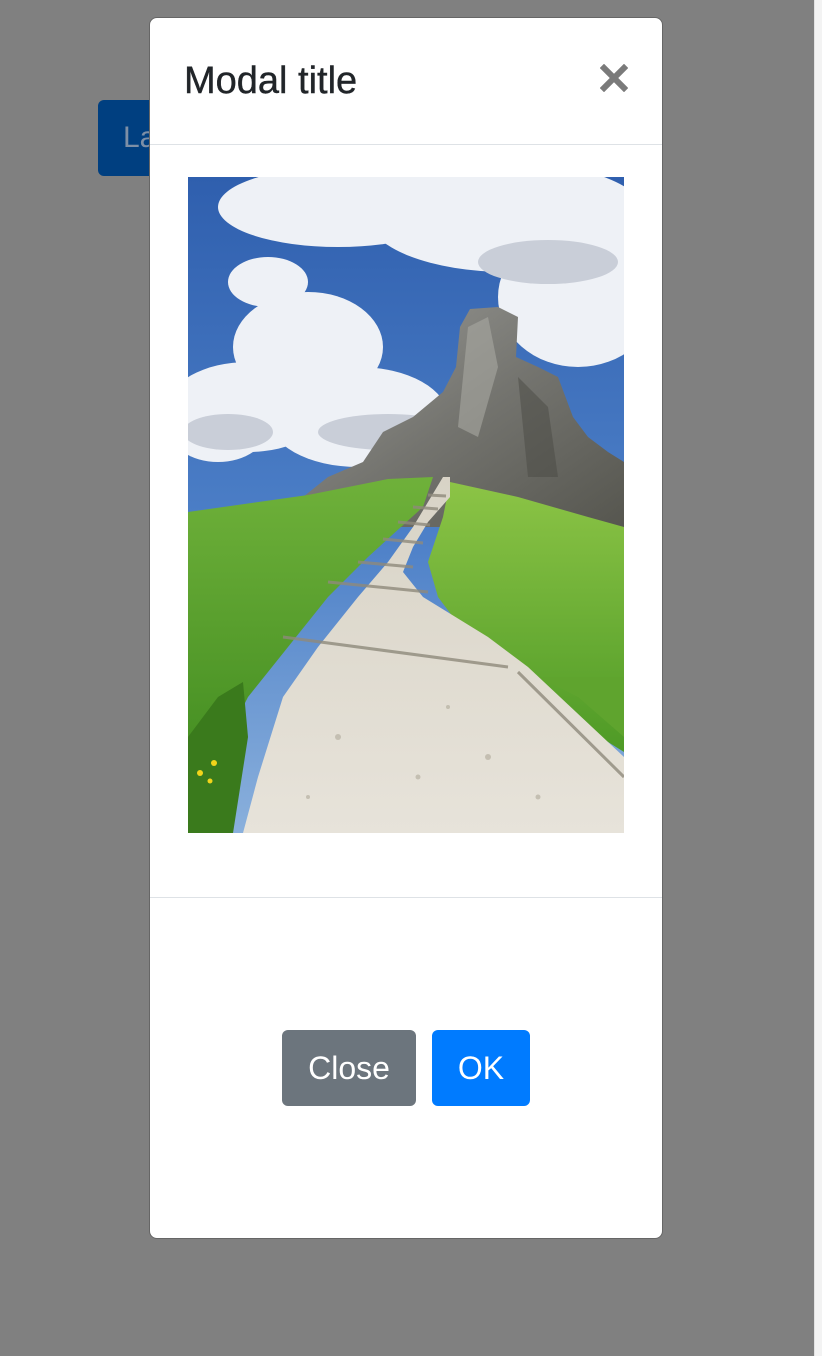  I want to click on close-icon, so click(614, 78).